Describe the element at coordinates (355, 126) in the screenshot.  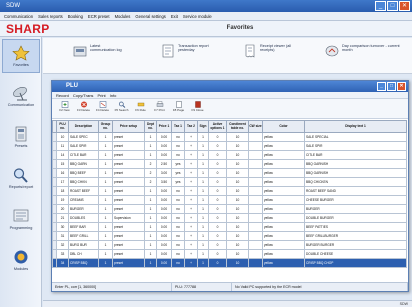
I see `col-header: Display text 1` at that location.